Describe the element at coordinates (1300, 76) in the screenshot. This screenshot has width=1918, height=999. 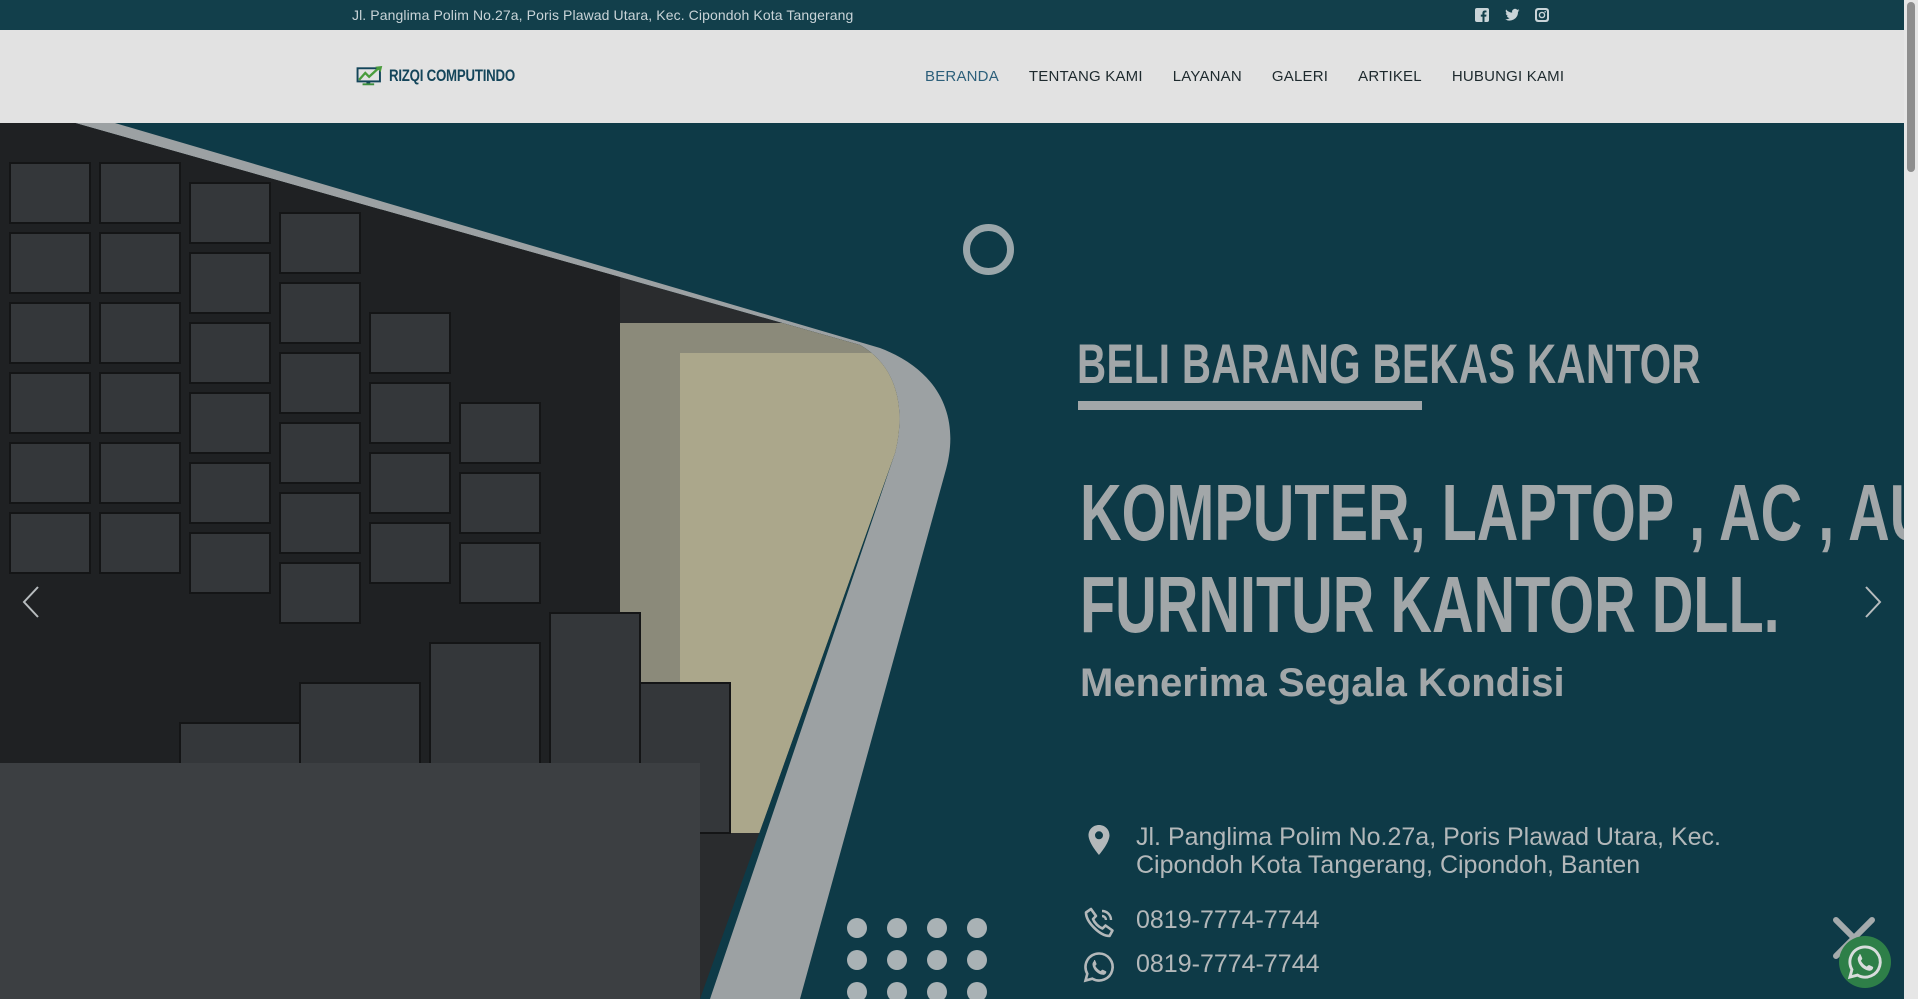
I see `menu-item-galeri: GALERI` at that location.